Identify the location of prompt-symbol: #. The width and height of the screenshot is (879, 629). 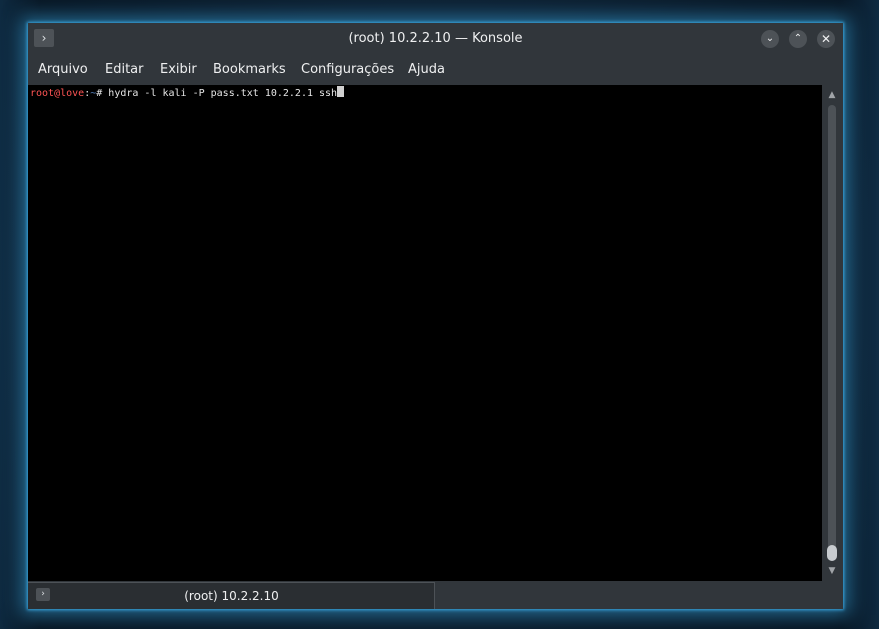
(102, 93).